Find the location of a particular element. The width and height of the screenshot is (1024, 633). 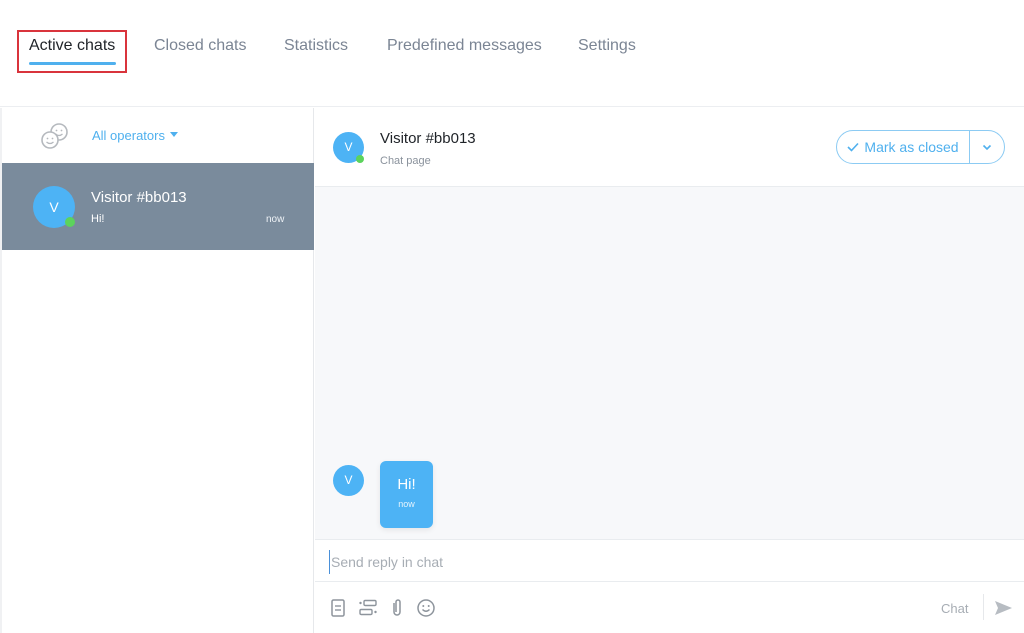

message-bubble: Hi! now is located at coordinates (406, 494).